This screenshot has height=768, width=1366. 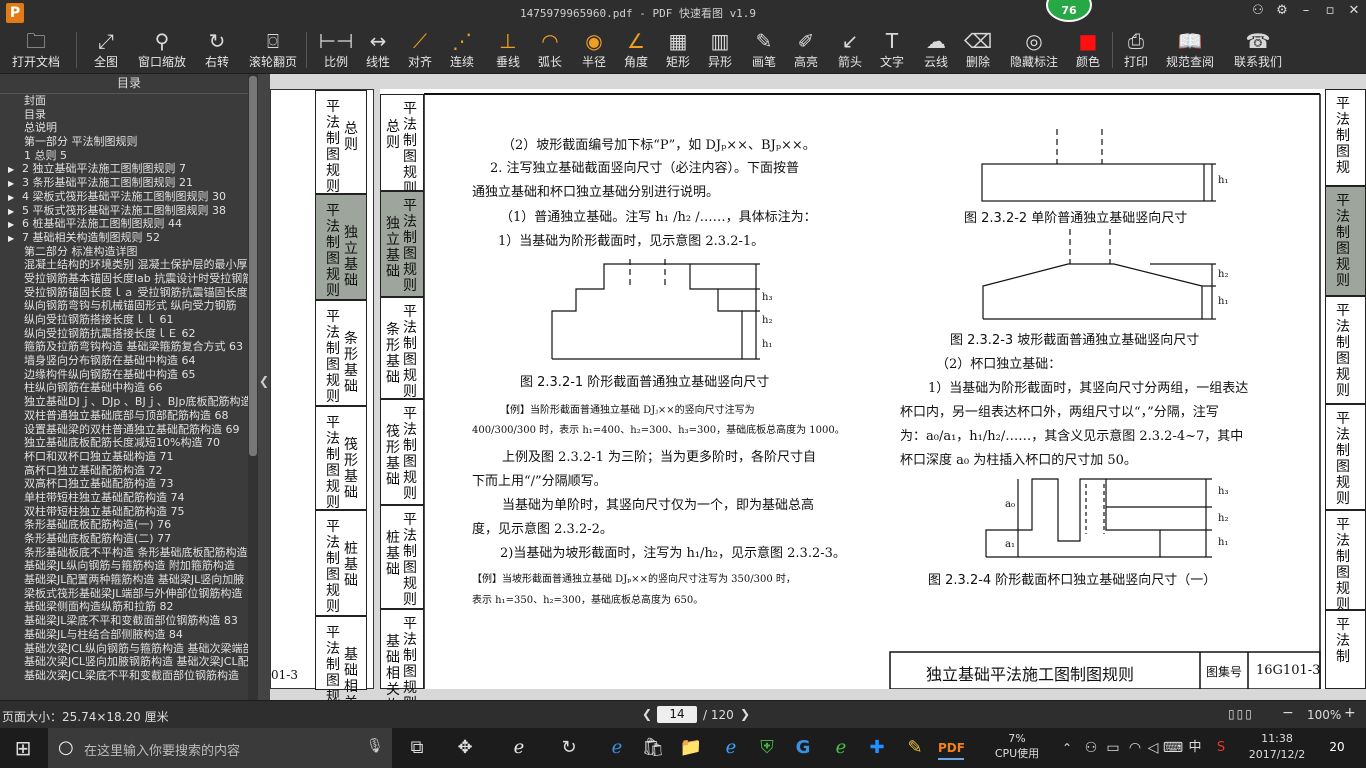 I want to click on toc-item: 基础次梁JCL纵向钢筋与箍筋构造 基础次梁端部, so click(x=124, y=649).